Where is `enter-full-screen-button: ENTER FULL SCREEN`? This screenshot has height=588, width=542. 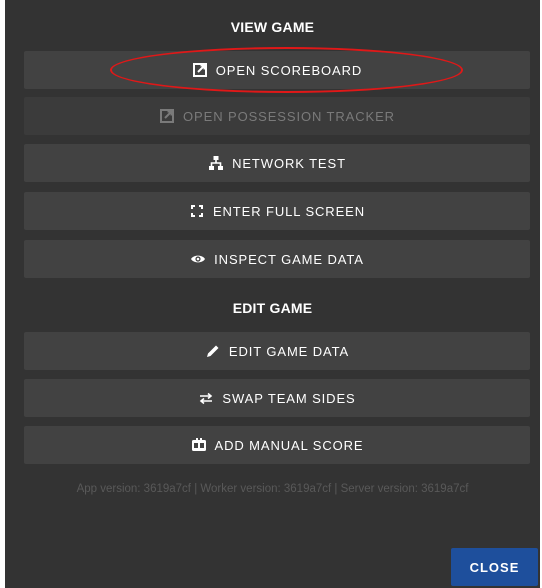 enter-full-screen-button: ENTER FULL SCREEN is located at coordinates (277, 211).